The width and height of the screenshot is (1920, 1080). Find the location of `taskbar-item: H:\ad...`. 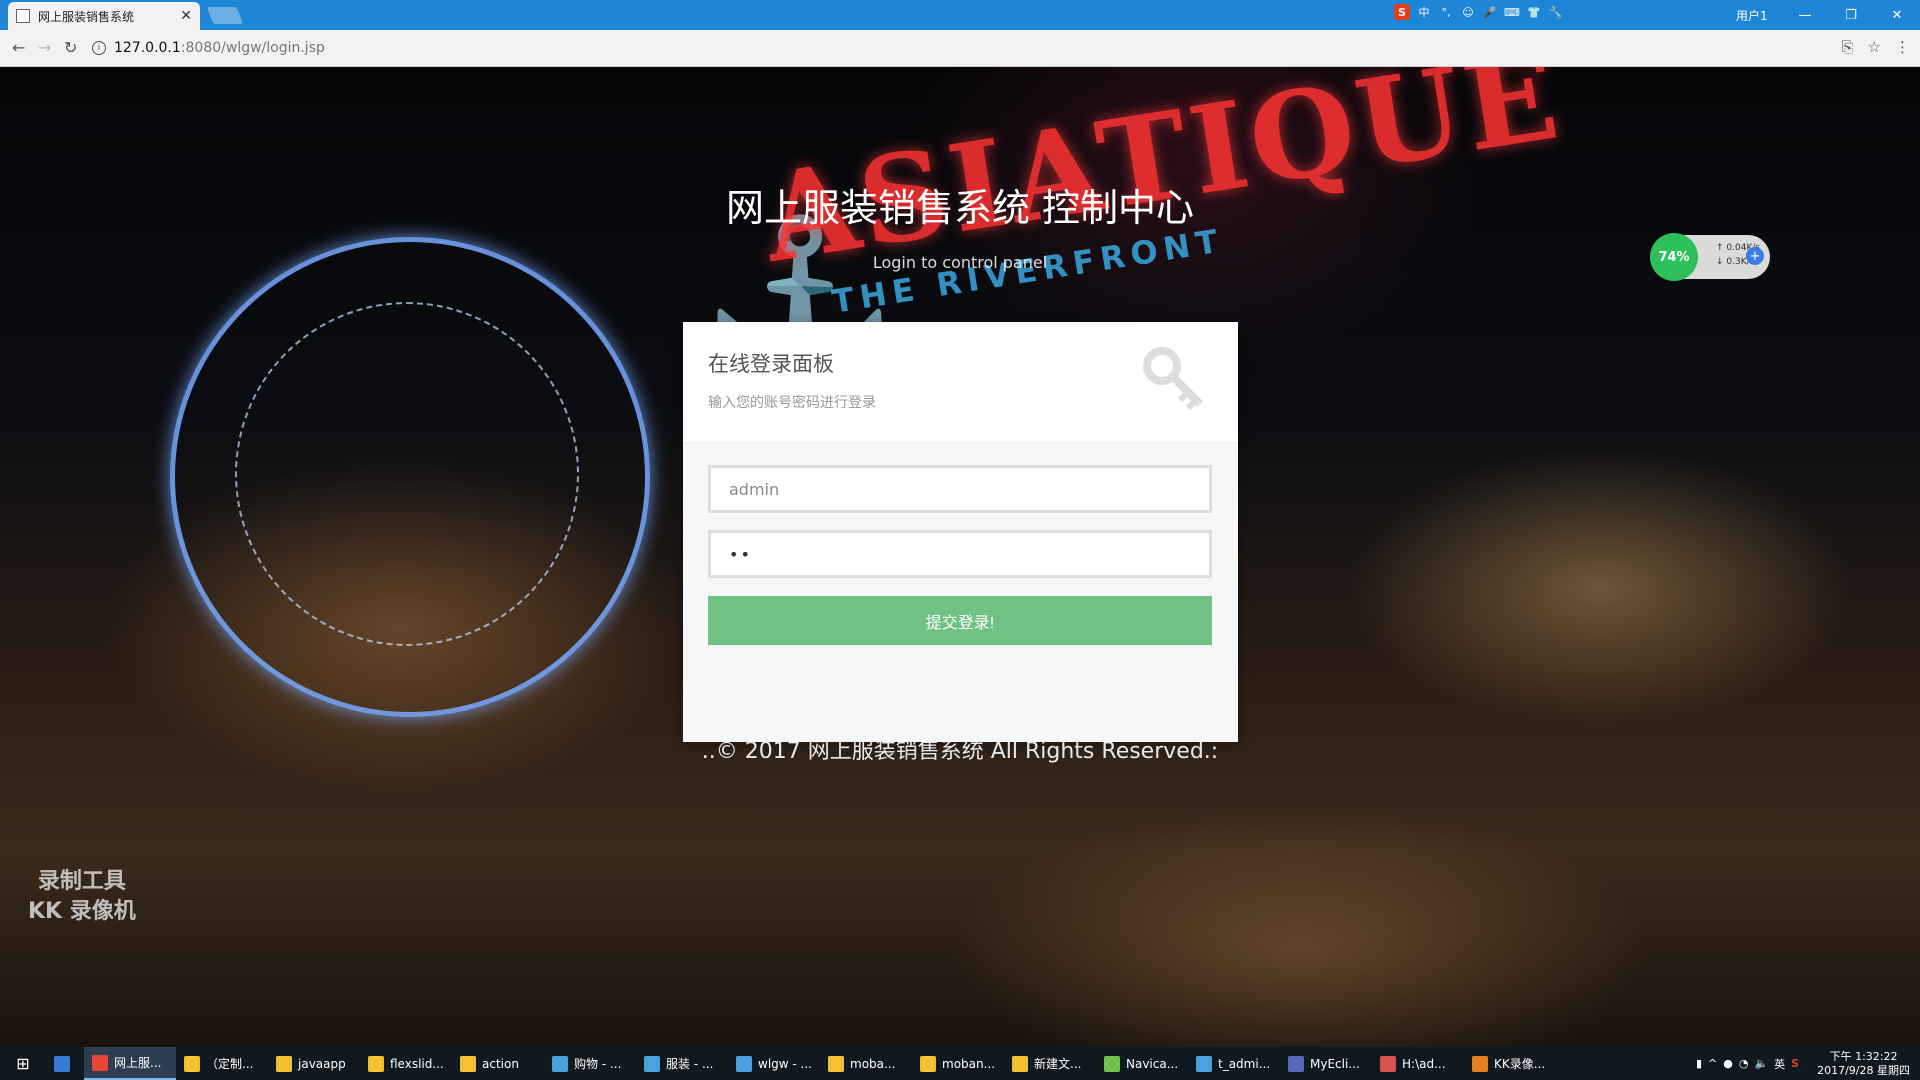

taskbar-item: H:\ad... is located at coordinates (1418, 1063).